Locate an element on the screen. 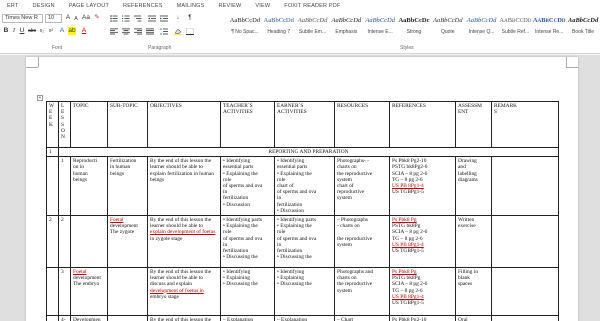  section-title-cell: REPORTING AND PREPARATION is located at coordinates (308, 152).